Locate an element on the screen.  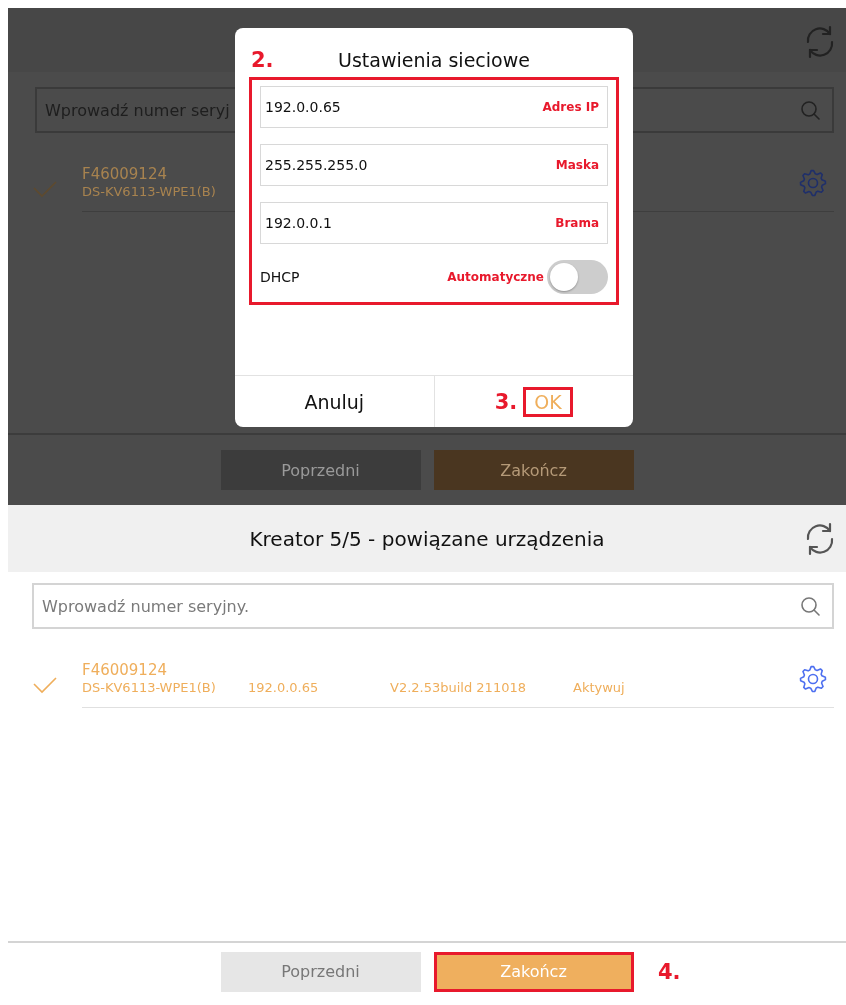
field-label: Maska is located at coordinates (577, 165).